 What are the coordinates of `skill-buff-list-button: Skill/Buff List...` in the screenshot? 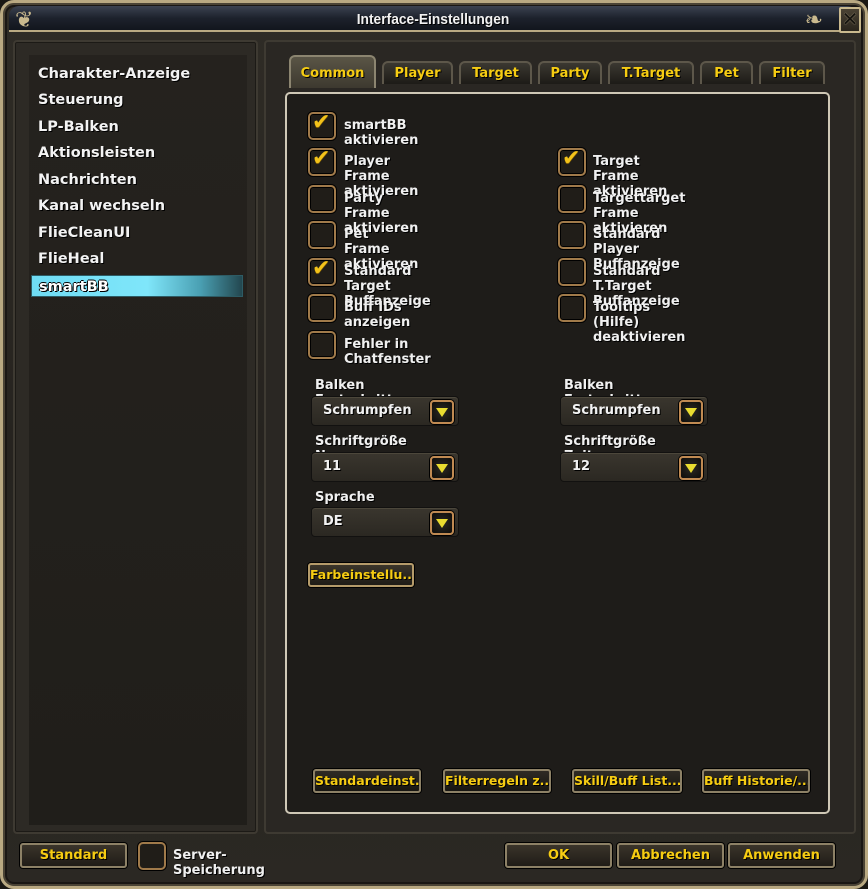 It's located at (627, 781).